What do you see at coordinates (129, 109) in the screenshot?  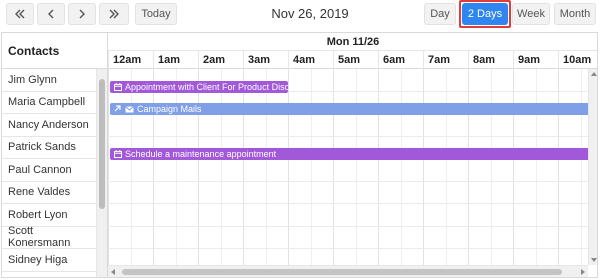 I see `mail-icon` at bounding box center [129, 109].